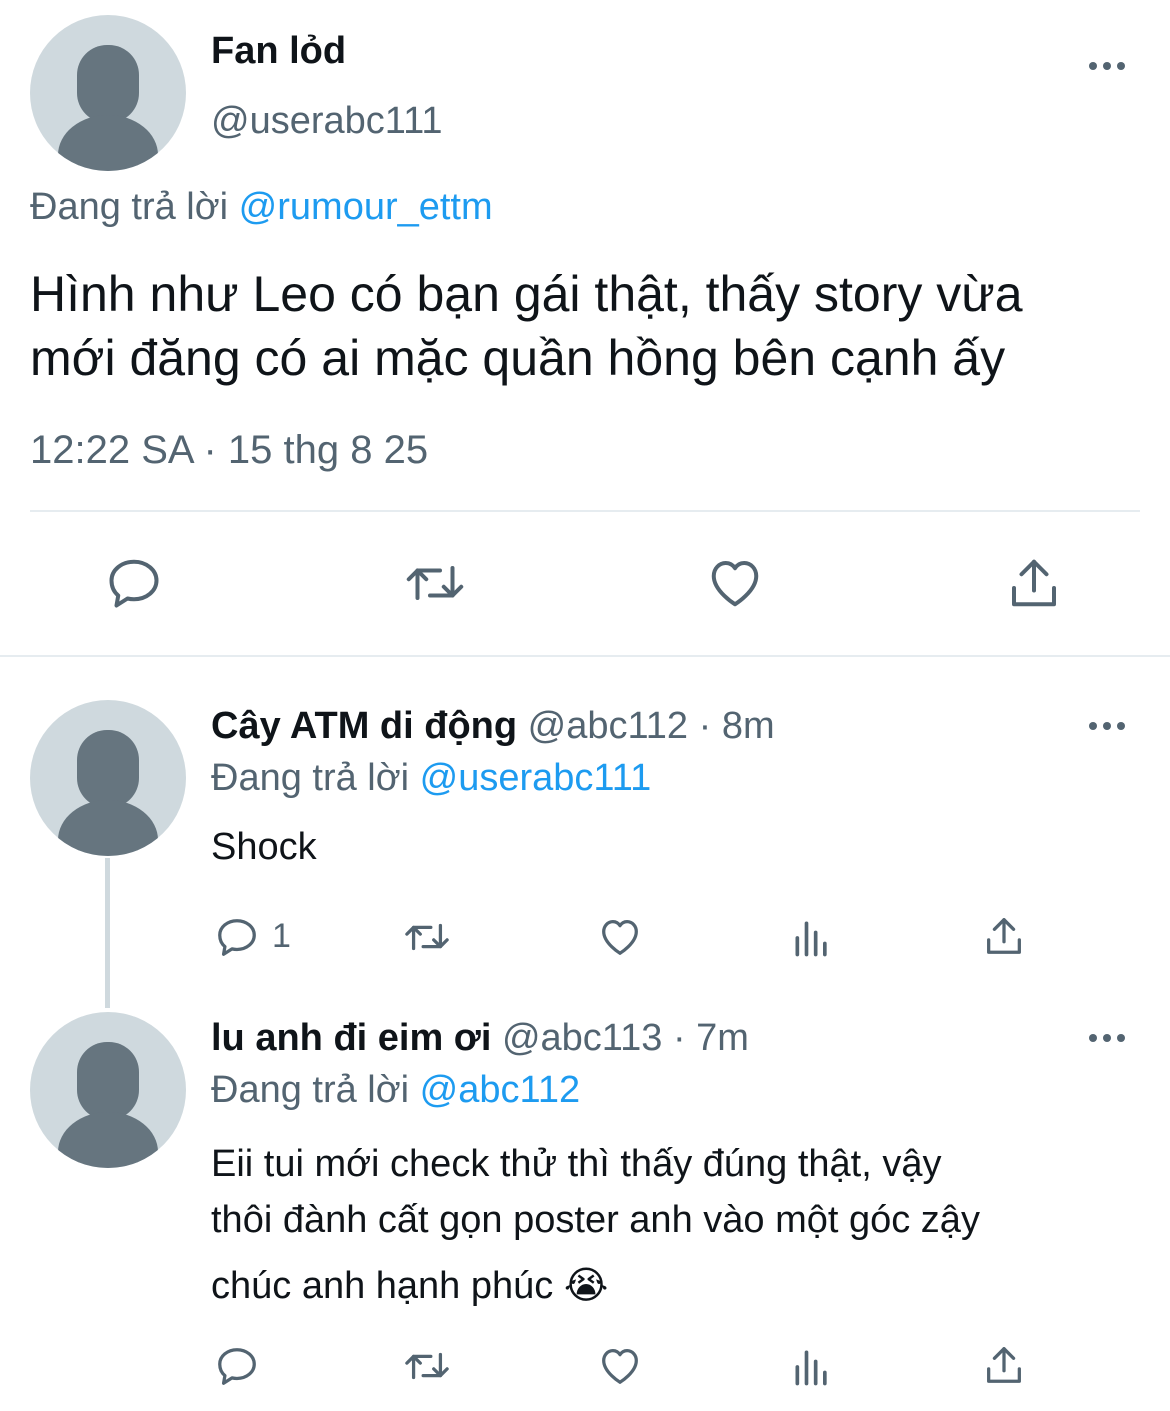  I want to click on section-divider, so click(585, 656).